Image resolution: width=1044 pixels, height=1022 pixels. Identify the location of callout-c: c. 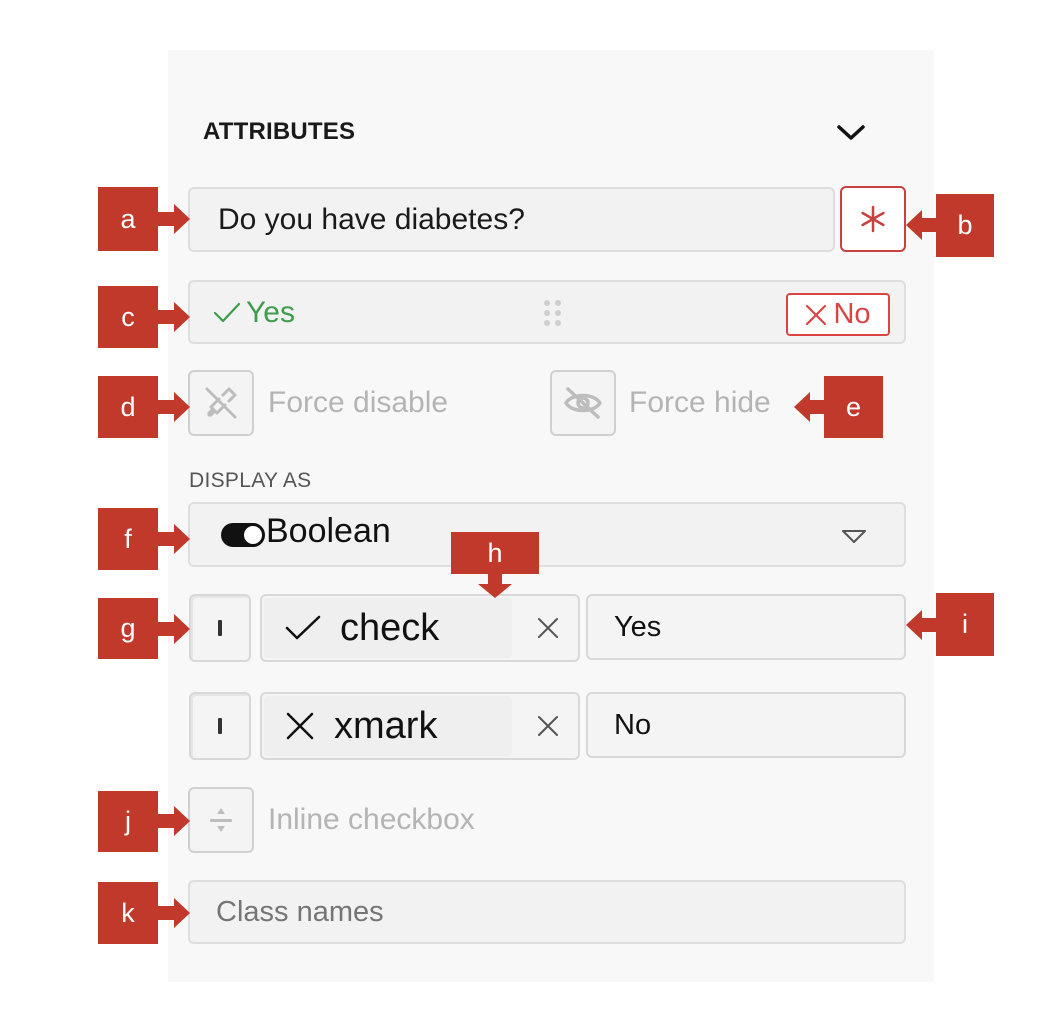
(128, 317).